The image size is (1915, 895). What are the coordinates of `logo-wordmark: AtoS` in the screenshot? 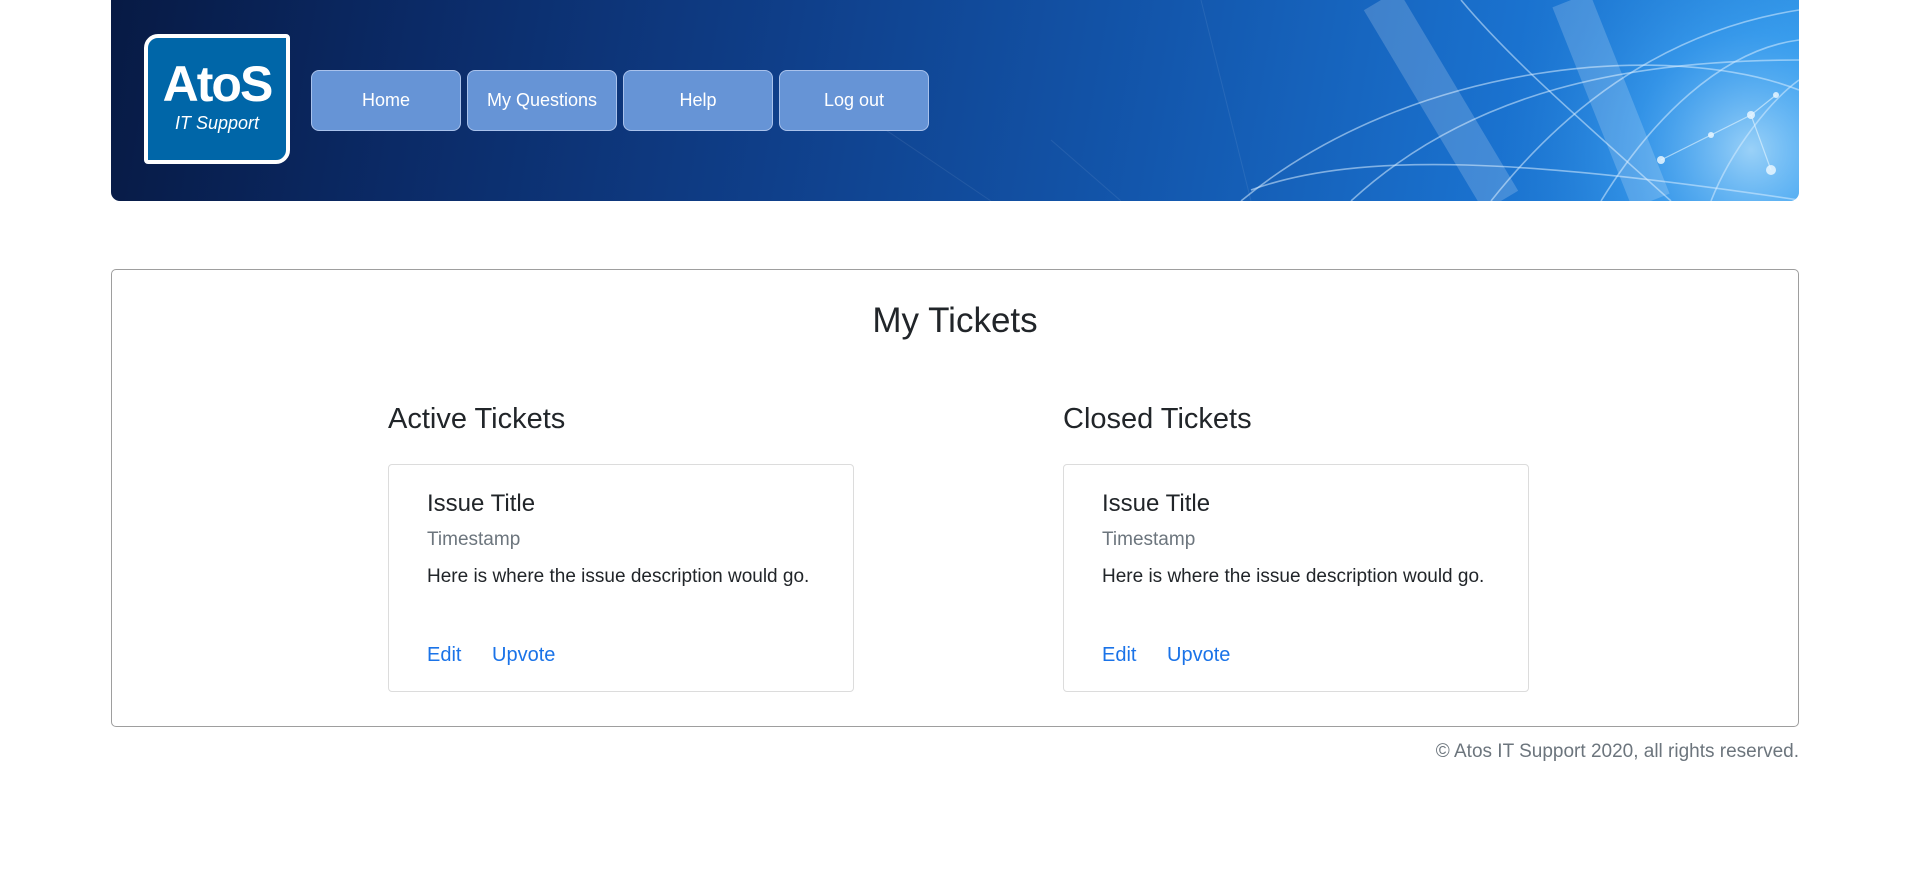 It's located at (218, 84).